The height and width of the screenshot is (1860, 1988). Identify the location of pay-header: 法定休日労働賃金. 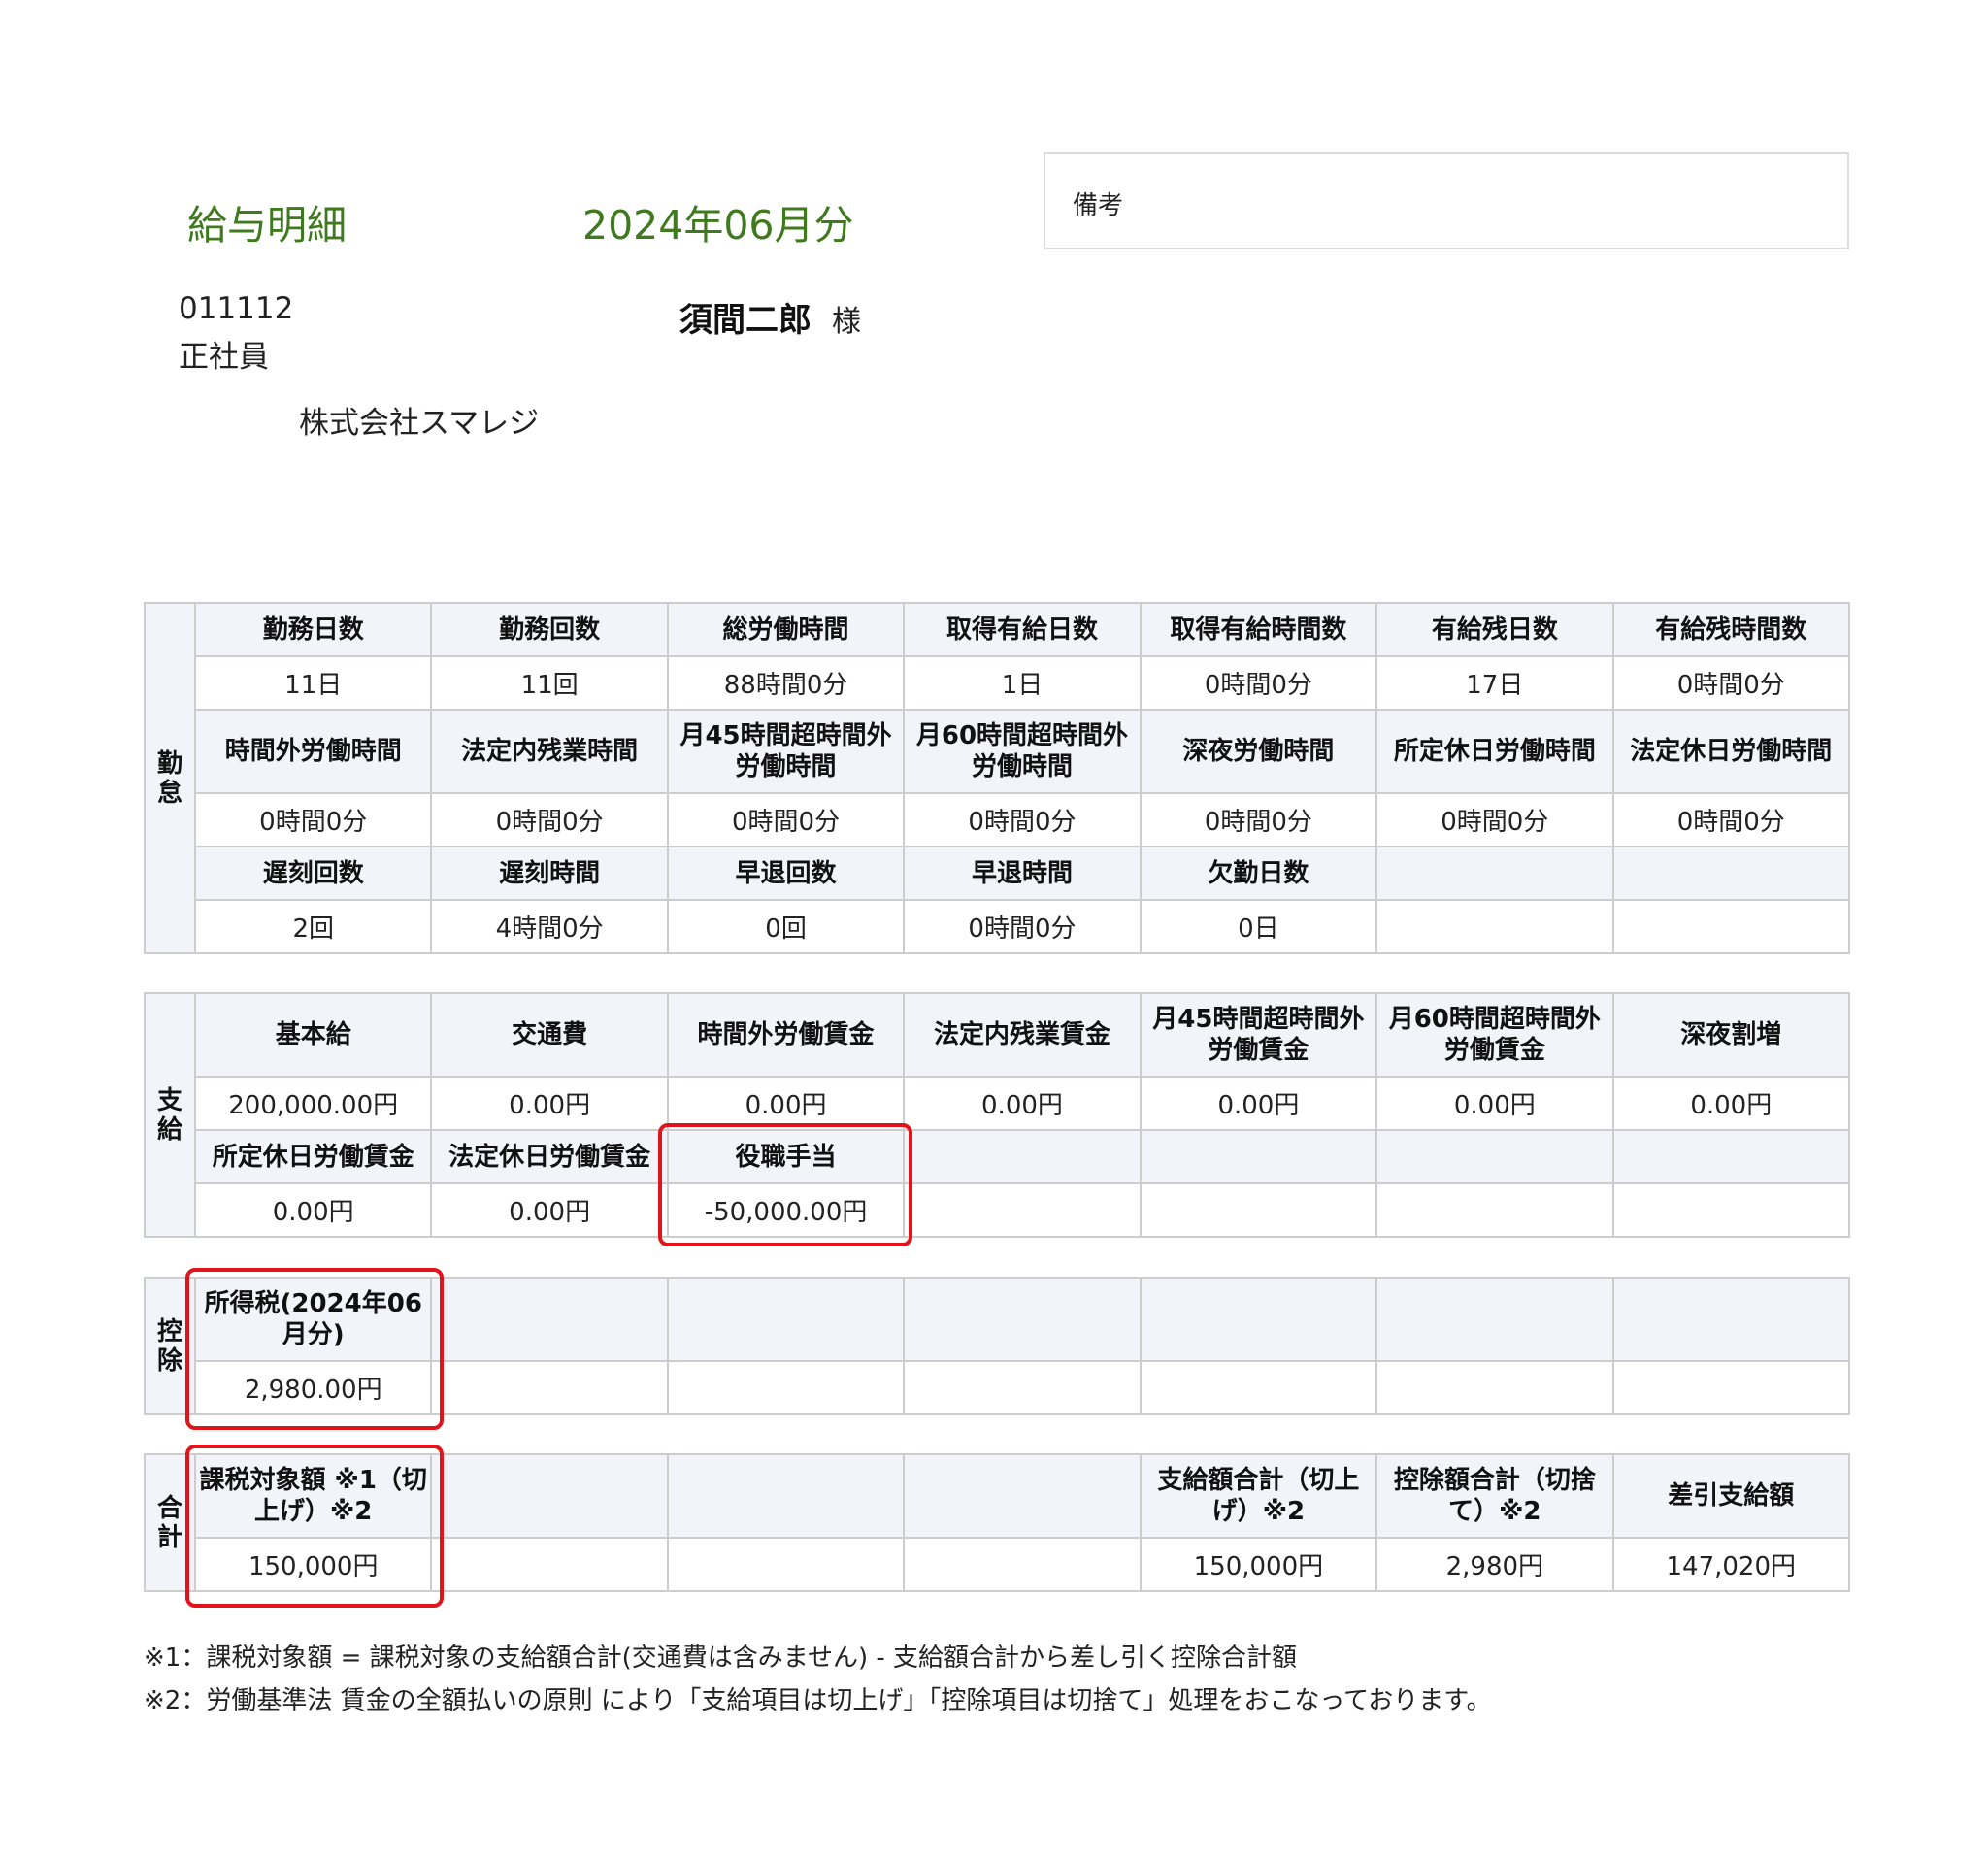
(549, 1156).